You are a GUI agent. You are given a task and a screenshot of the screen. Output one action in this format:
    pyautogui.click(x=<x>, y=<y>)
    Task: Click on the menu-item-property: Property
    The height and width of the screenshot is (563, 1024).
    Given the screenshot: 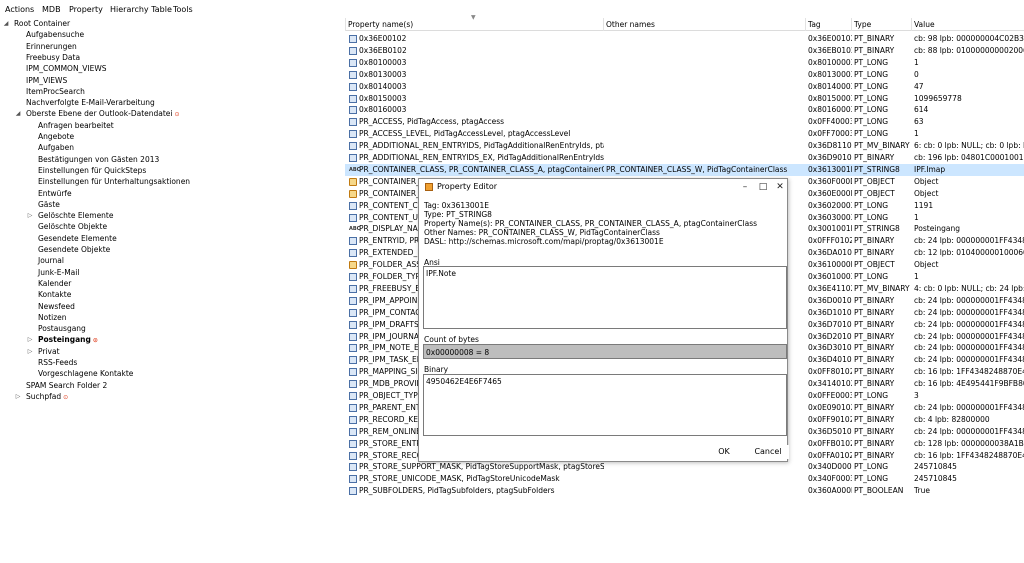 What is the action you would take?
    pyautogui.click(x=86, y=10)
    